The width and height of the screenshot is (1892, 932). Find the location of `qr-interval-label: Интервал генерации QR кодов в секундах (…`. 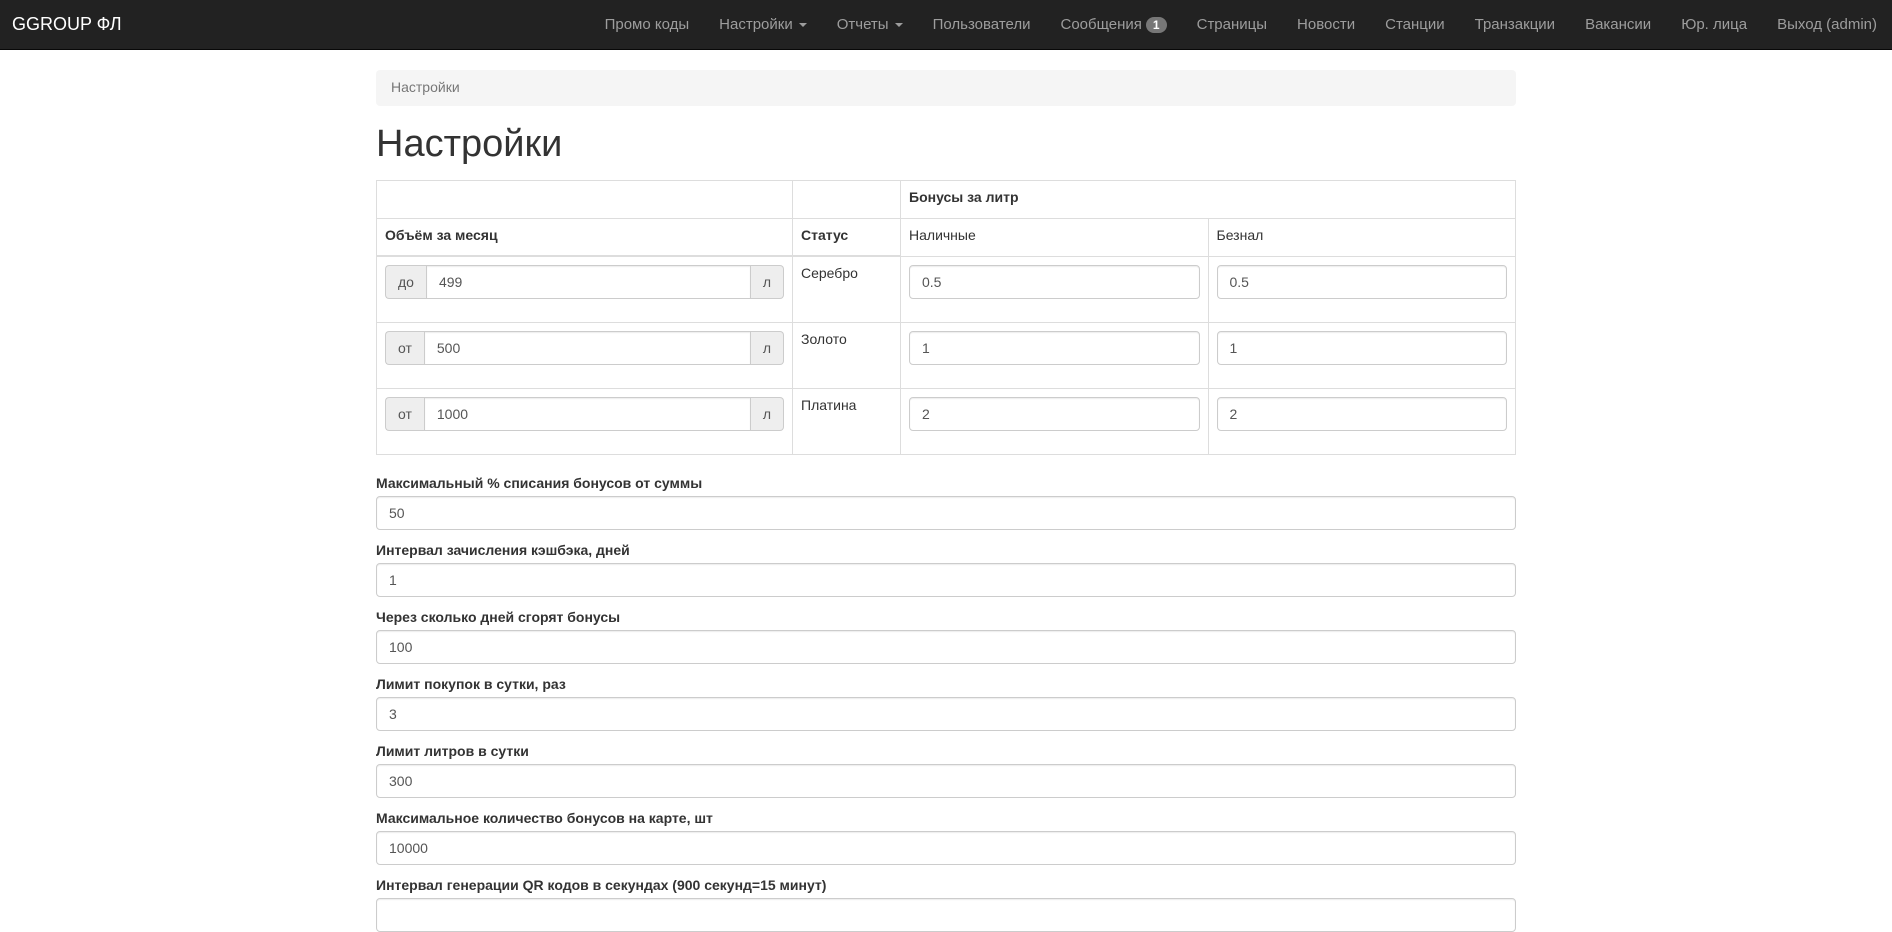

qr-interval-label: Интервал генерации QR кодов в секундах (… is located at coordinates (601, 884).